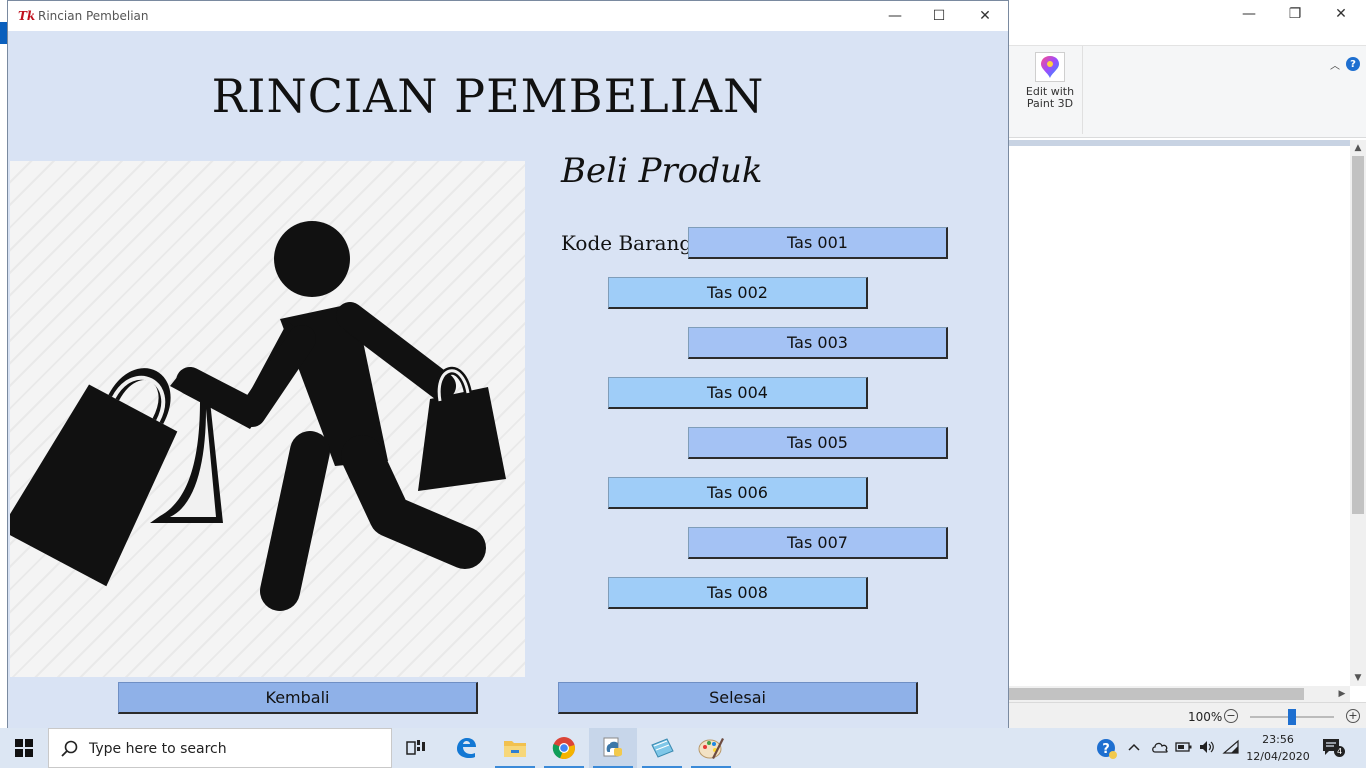 The width and height of the screenshot is (1366, 768). I want to click on help-tray-icon: ?, so click(1107, 751).